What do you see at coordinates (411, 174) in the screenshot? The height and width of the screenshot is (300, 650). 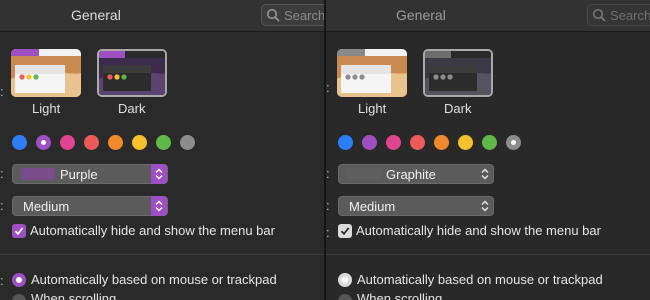 I see `highlight-color-value: Graphite` at bounding box center [411, 174].